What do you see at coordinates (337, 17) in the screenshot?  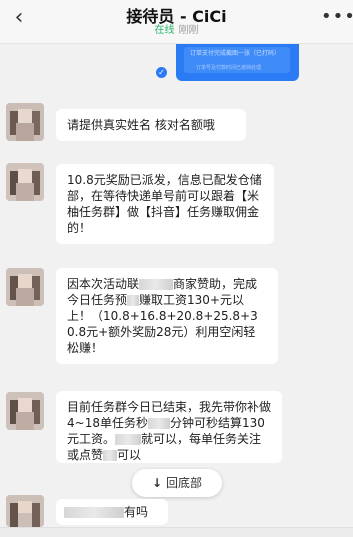 I see `more-options-icon: •••` at bounding box center [337, 17].